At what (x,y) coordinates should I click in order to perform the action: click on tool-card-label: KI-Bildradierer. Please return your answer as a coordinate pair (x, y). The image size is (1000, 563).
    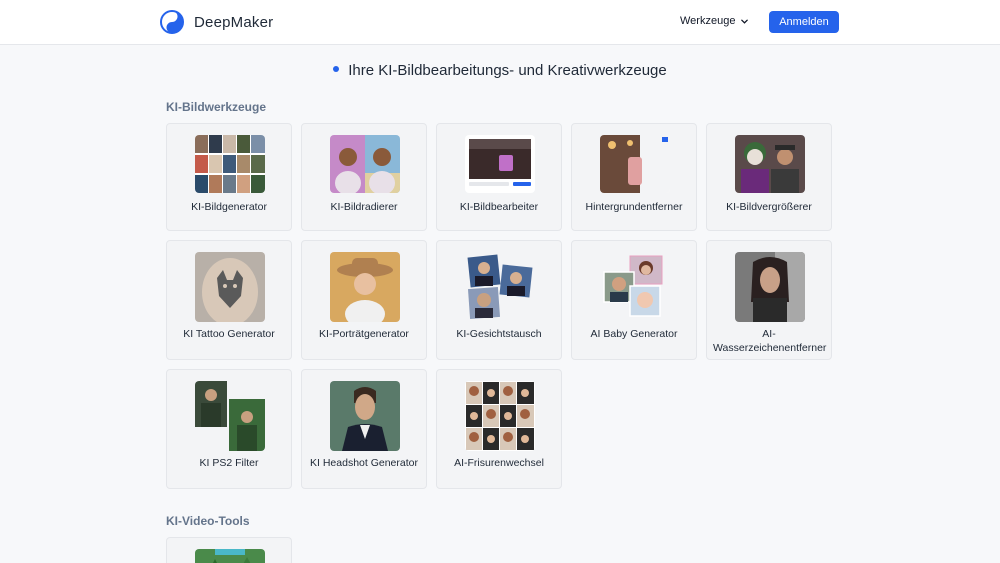
    Looking at the image, I should click on (364, 207).